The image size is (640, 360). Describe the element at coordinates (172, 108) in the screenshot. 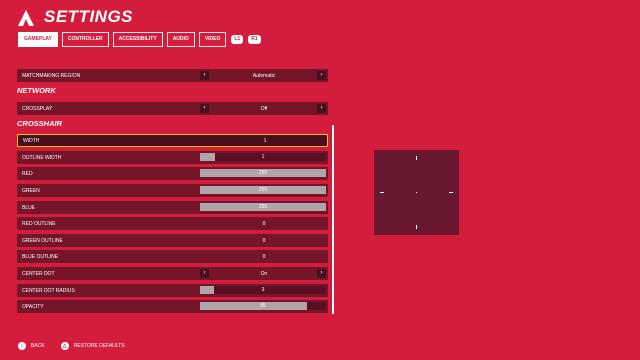

I see `setting-crossplay: CROSSPLAY ‹ Off ›` at that location.